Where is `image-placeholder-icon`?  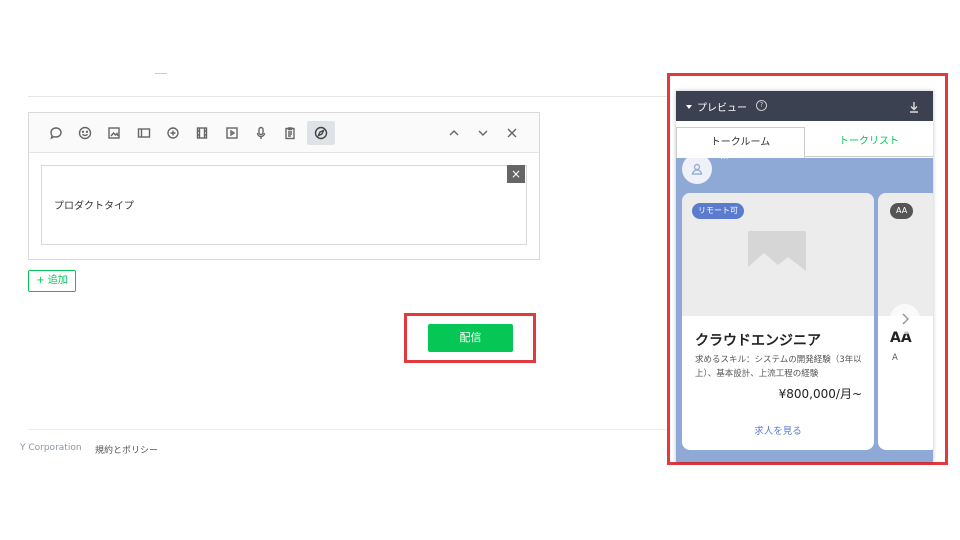 image-placeholder-icon is located at coordinates (777, 254).